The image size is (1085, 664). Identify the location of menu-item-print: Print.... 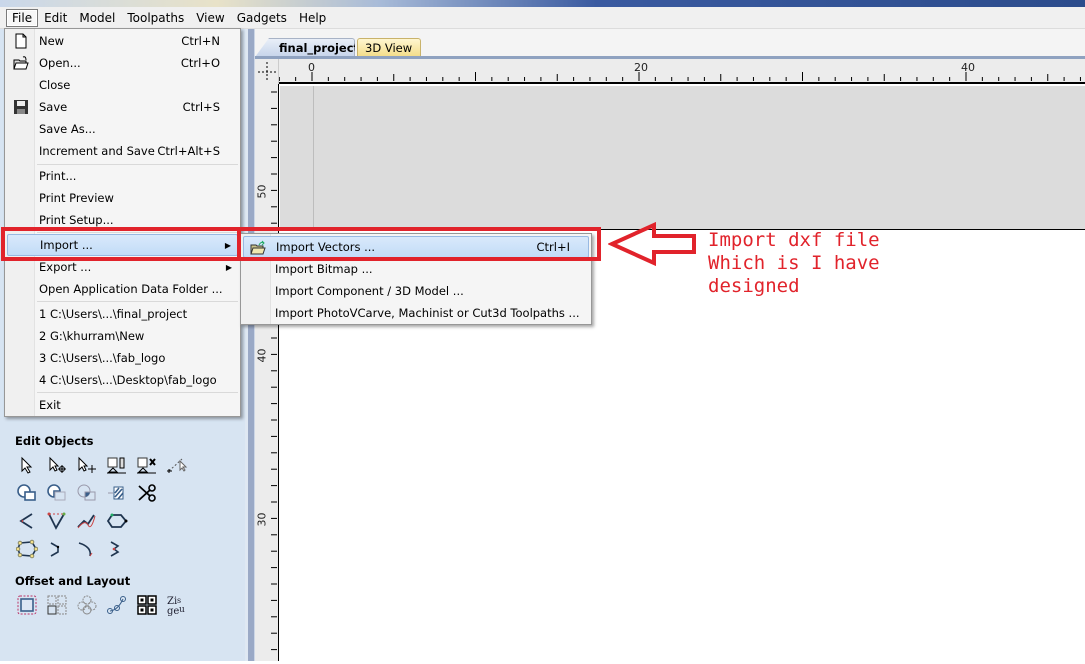
(122, 176).